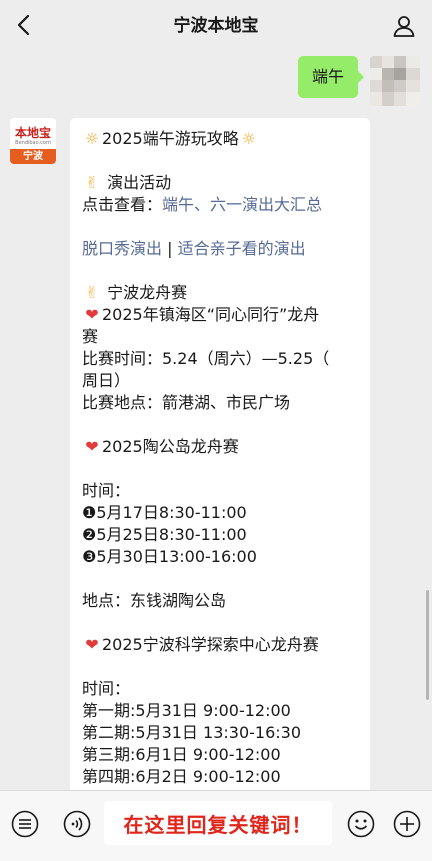  Describe the element at coordinates (170, 446) in the screenshot. I see `msg-line-taogong: 2025陶公岛龙舟赛` at that location.